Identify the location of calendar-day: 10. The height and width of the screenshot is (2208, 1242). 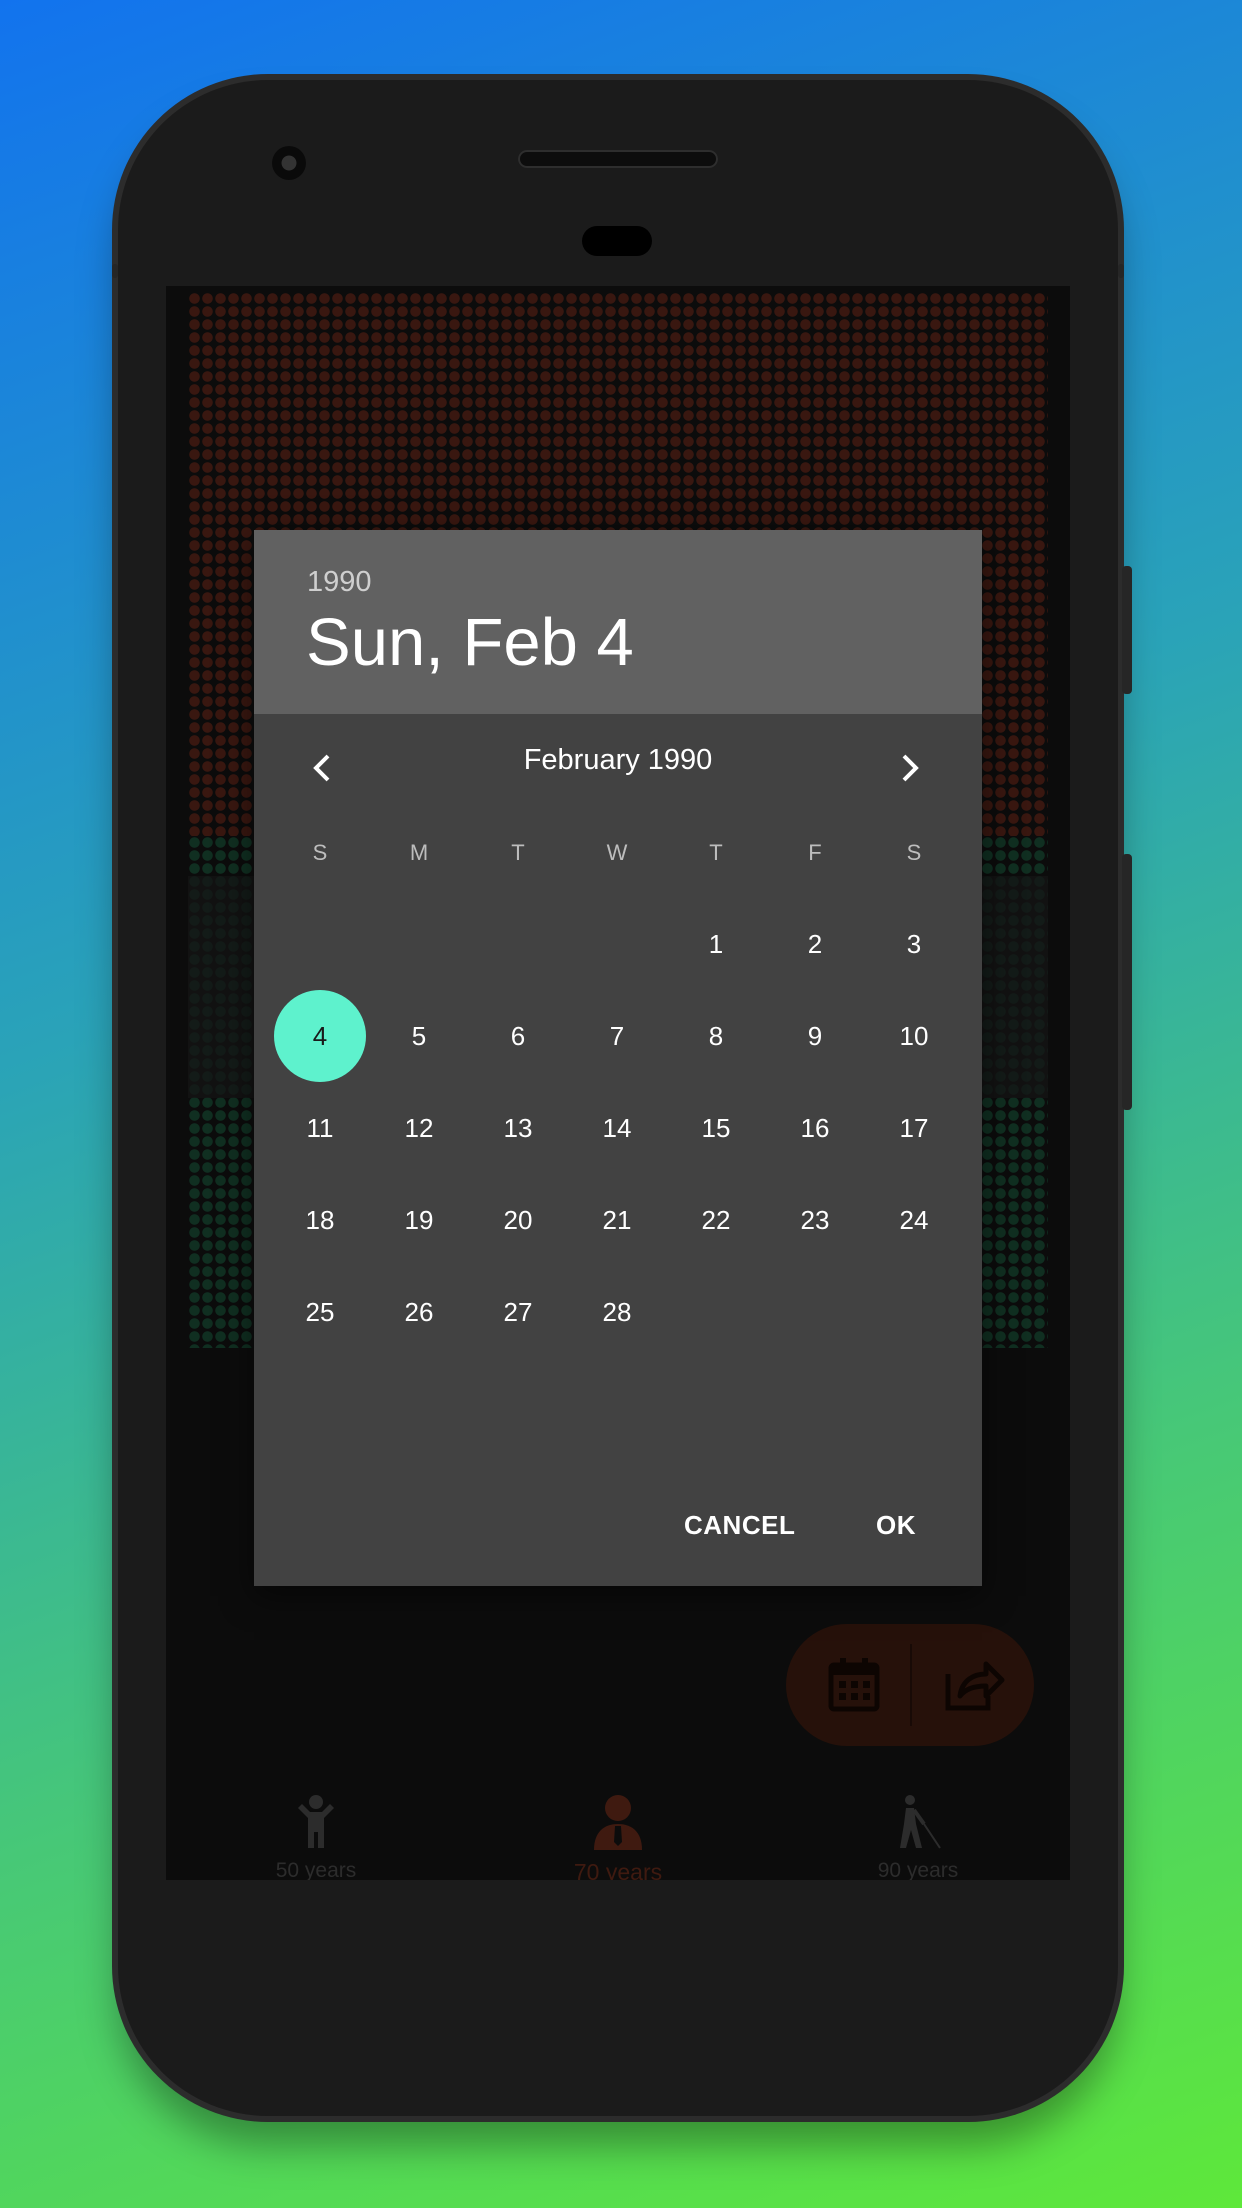
(914, 1036).